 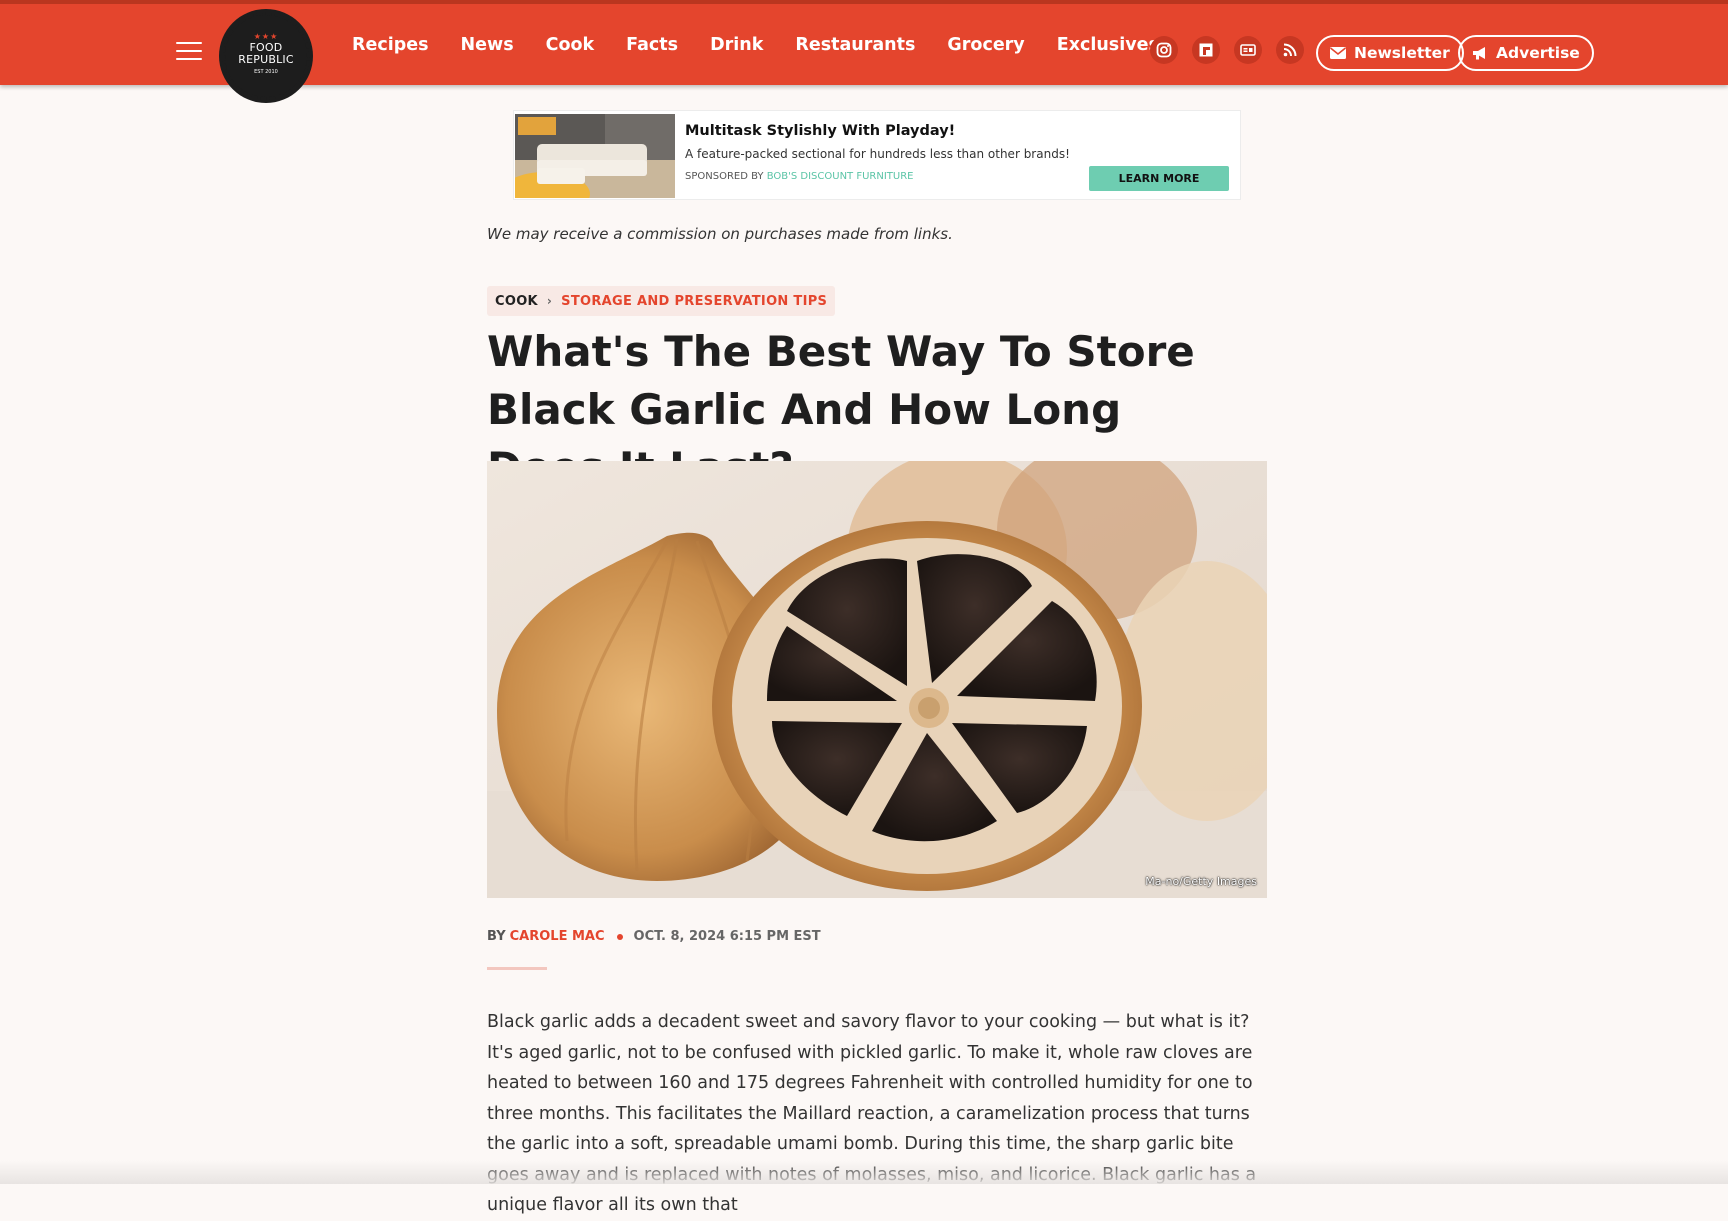 What do you see at coordinates (1206, 50) in the screenshot?
I see `flipboard-icon` at bounding box center [1206, 50].